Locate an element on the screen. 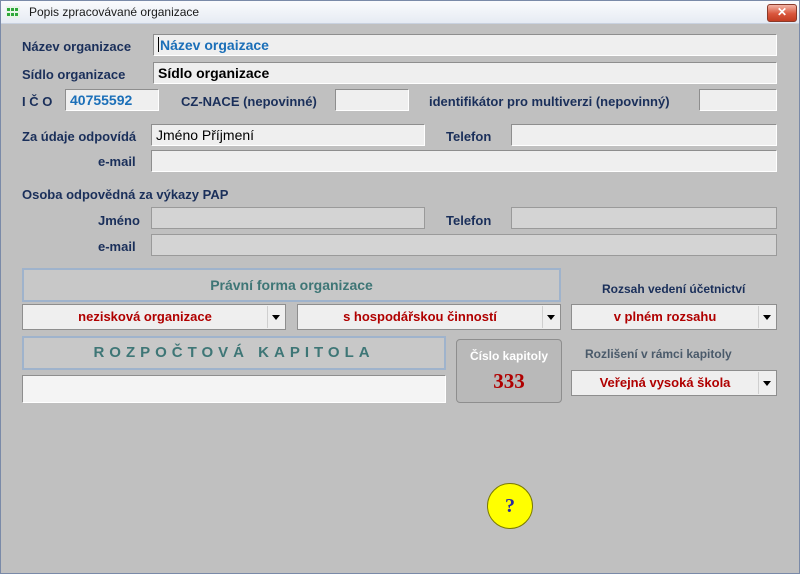 This screenshot has height=574, width=800. email-field is located at coordinates (464, 161).